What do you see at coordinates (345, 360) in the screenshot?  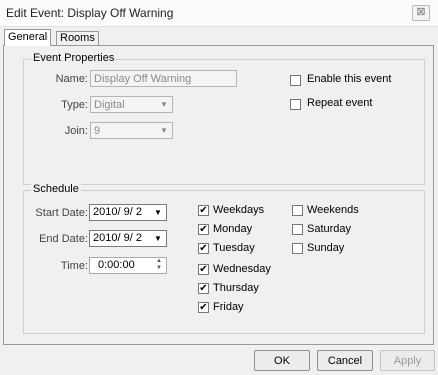 I see `cancel-button: Cancel` at bounding box center [345, 360].